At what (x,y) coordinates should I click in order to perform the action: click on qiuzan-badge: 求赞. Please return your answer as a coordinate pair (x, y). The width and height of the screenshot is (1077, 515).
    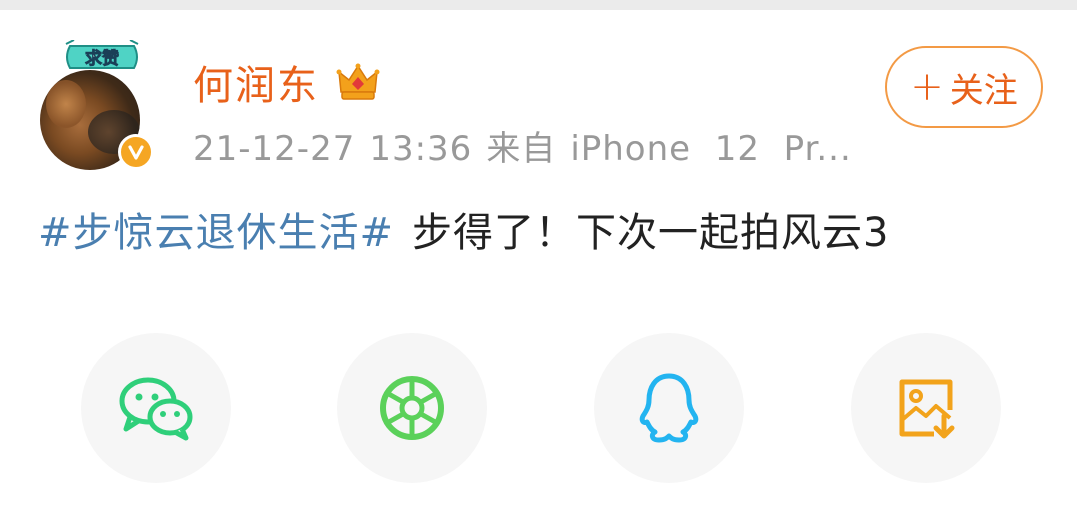
    Looking at the image, I should click on (102, 54).